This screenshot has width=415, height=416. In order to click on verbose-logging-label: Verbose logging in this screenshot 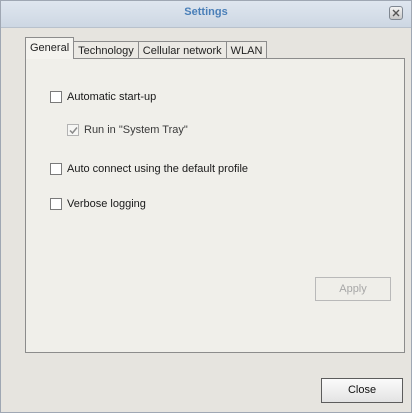, I will do `click(106, 204)`.